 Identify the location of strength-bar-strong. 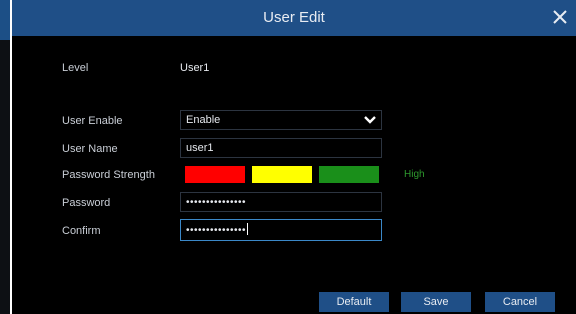
(349, 174).